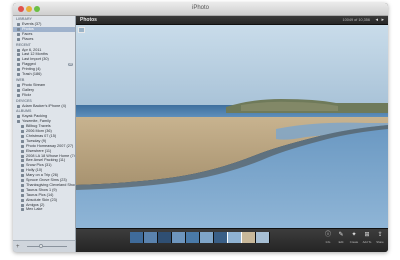 This screenshot has width=400, height=260. Describe the element at coordinates (34, 84) in the screenshot. I see `sidebar-item-label: Photo Stream` at that location.